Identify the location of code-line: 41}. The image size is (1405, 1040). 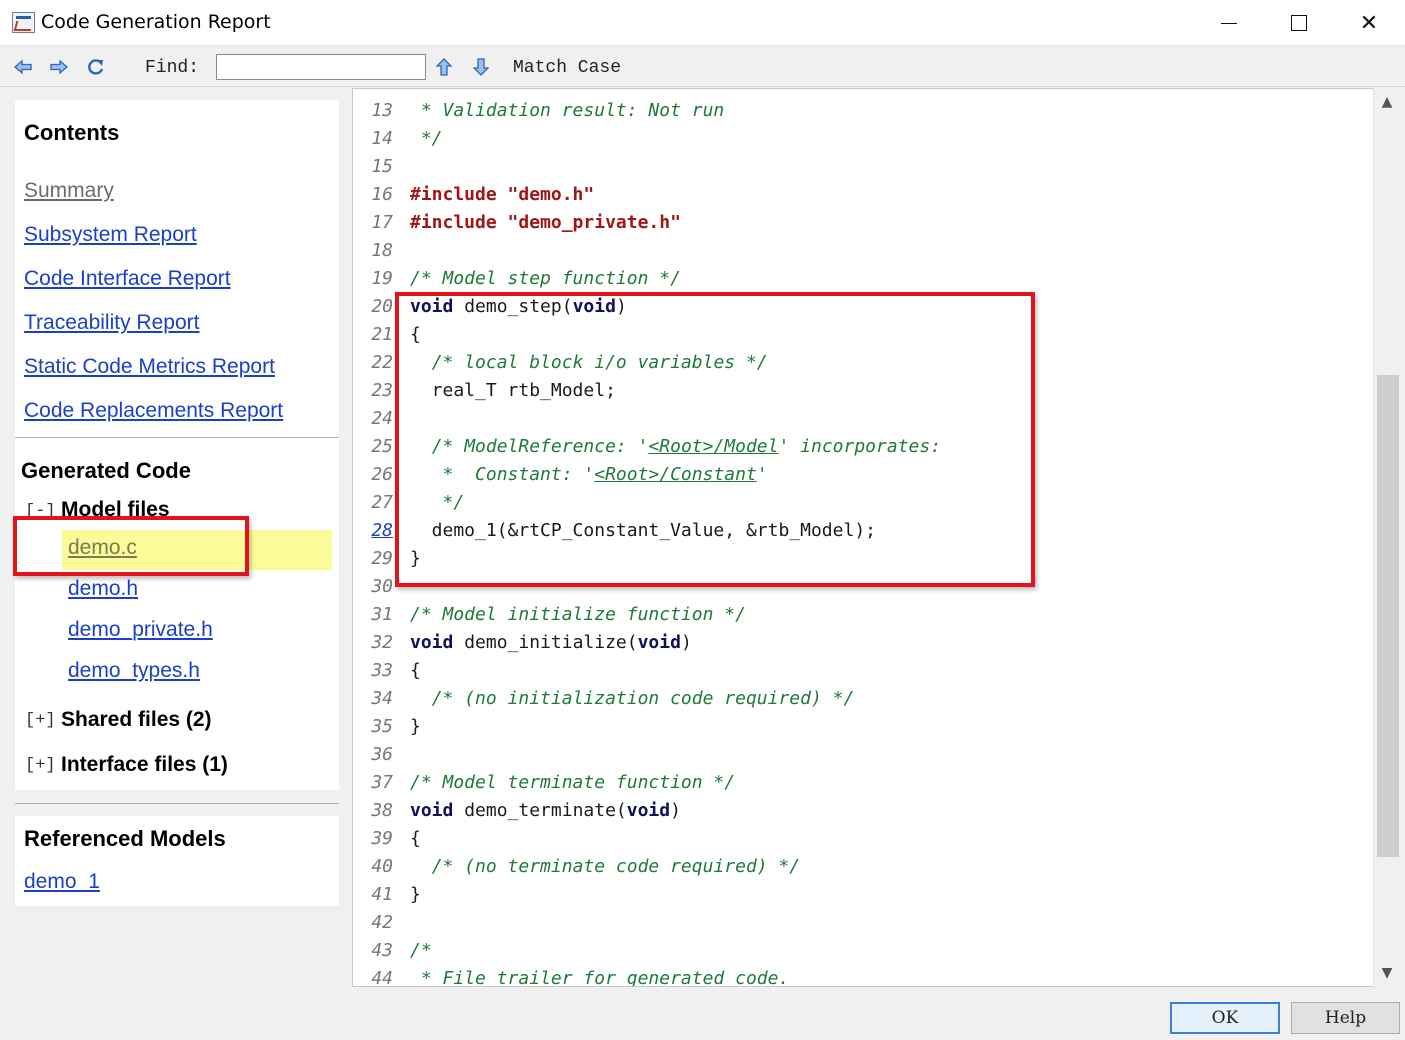
(858, 895).